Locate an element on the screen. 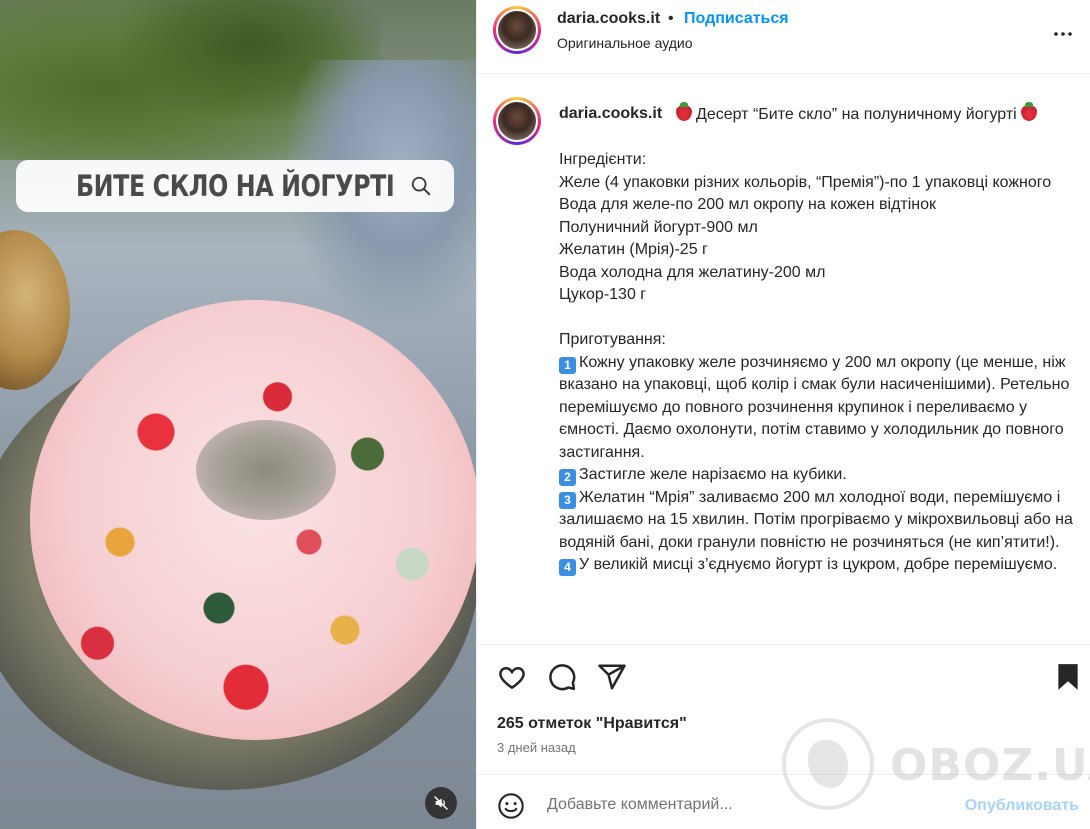  number-3-icon: 3 is located at coordinates (567, 500).